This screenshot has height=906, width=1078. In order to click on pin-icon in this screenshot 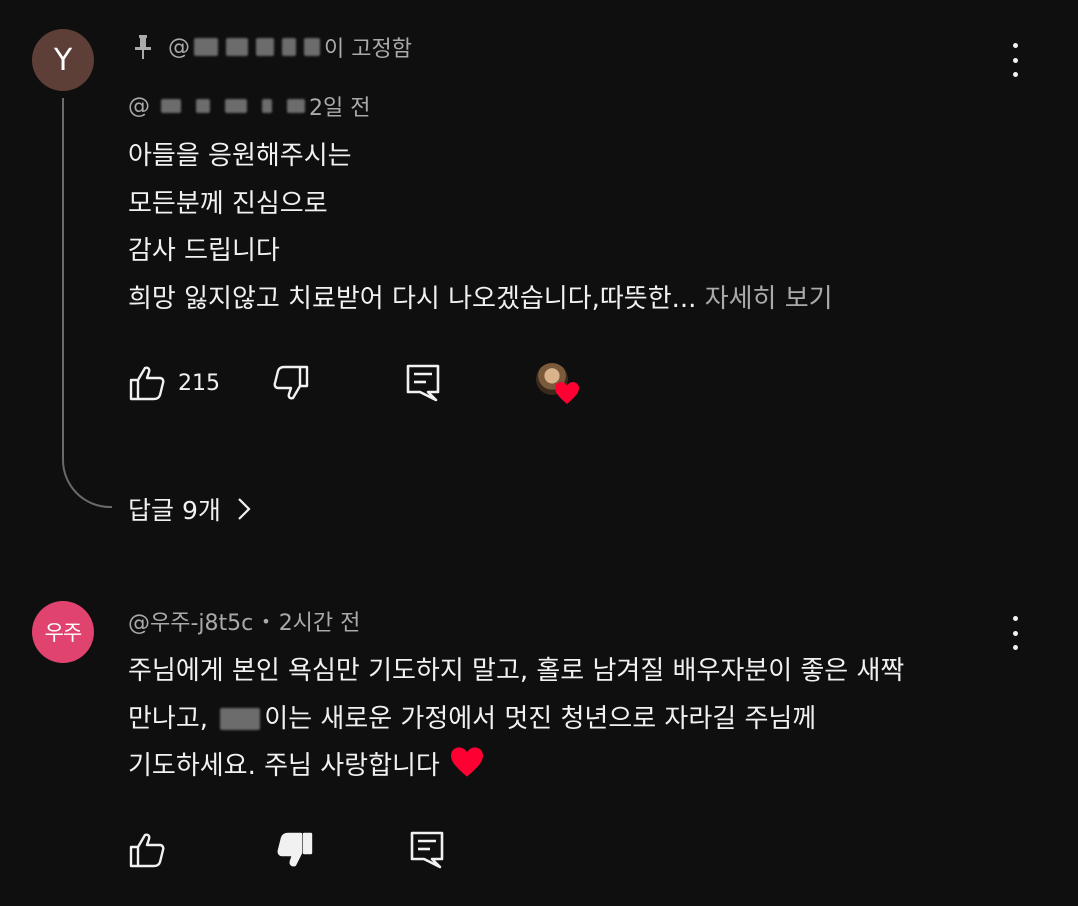, I will do `click(143, 47)`.